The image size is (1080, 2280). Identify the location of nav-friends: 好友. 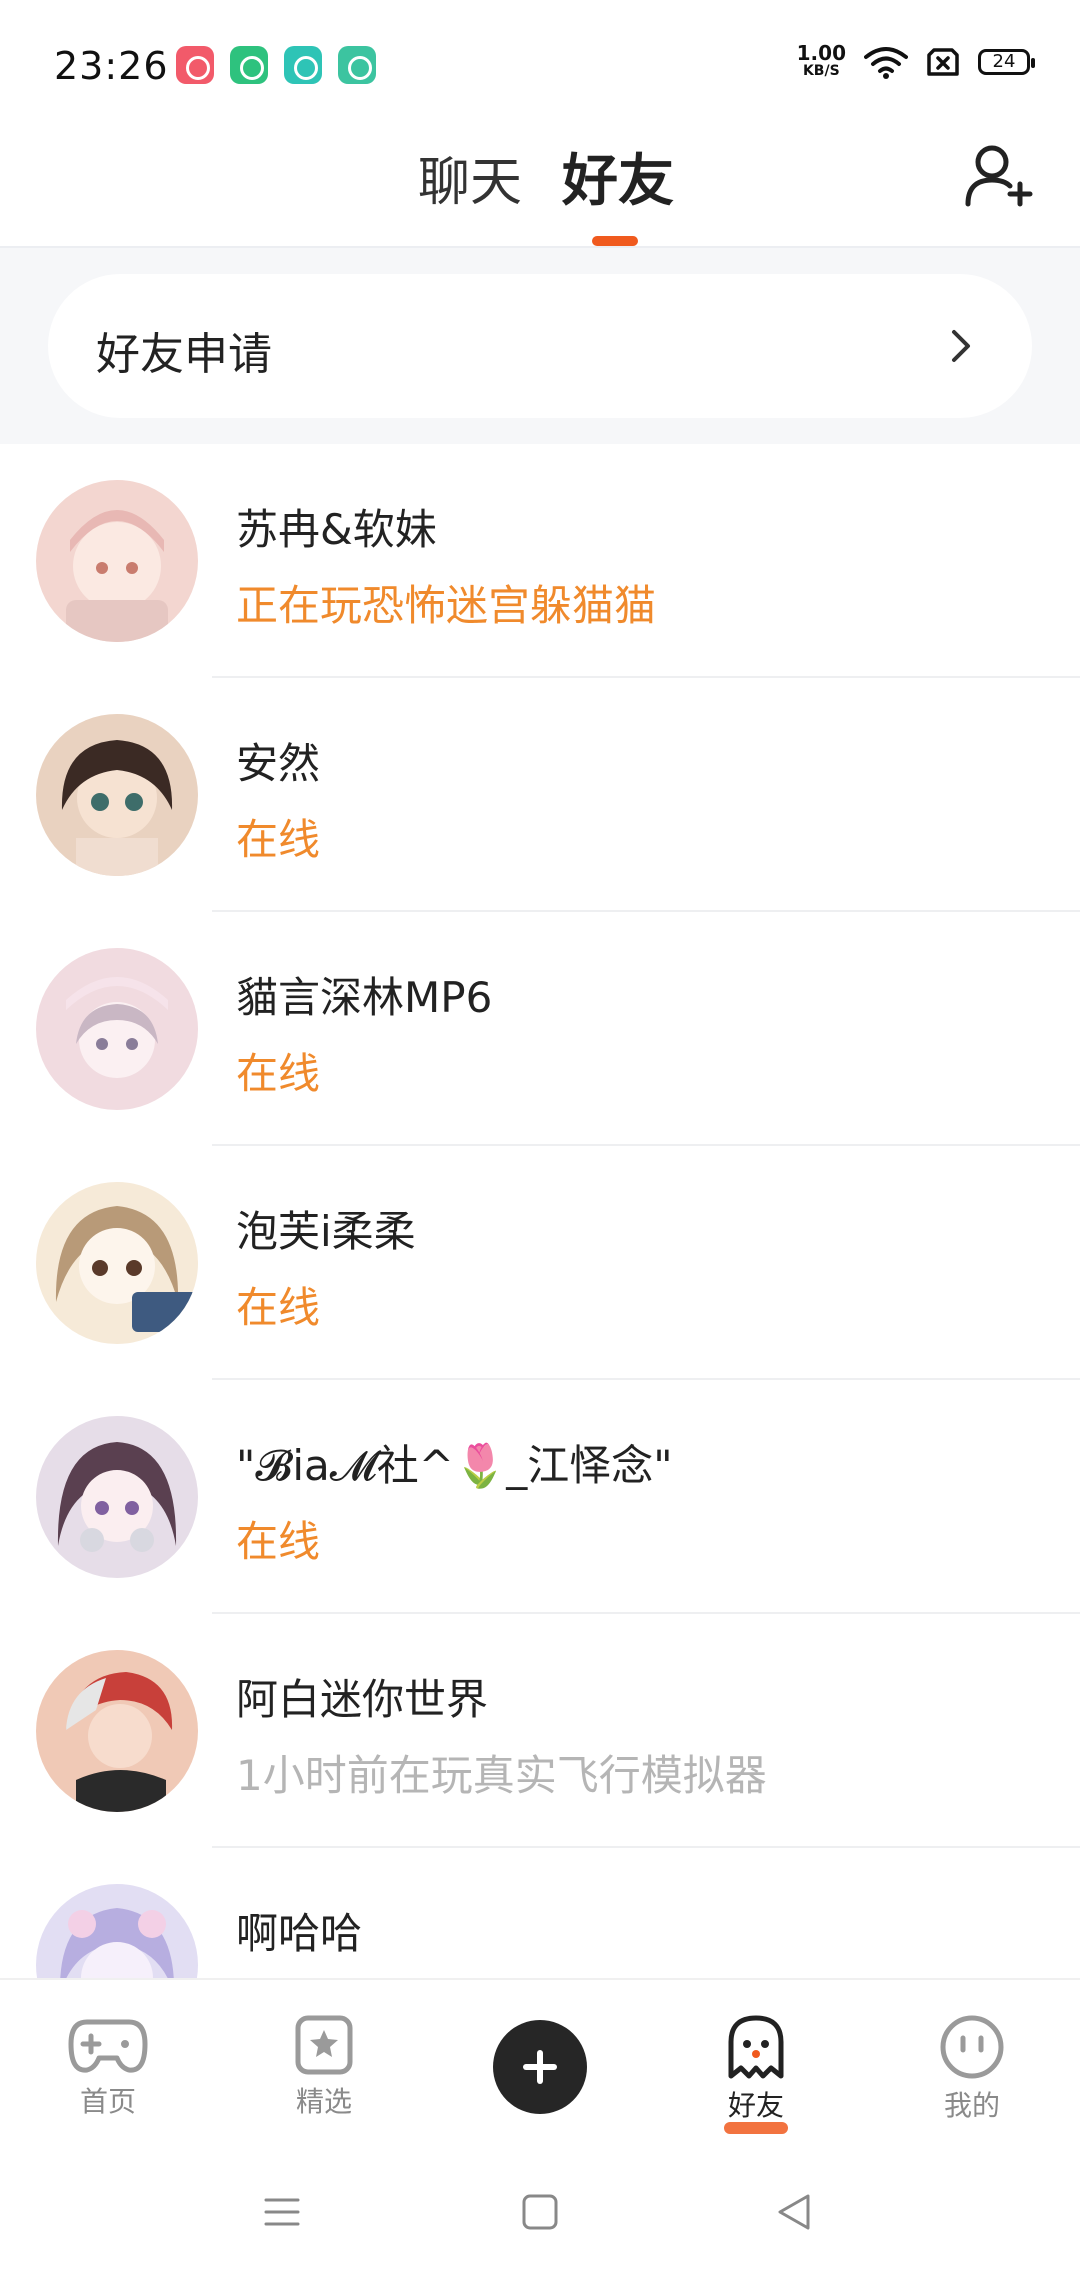
(756, 2074).